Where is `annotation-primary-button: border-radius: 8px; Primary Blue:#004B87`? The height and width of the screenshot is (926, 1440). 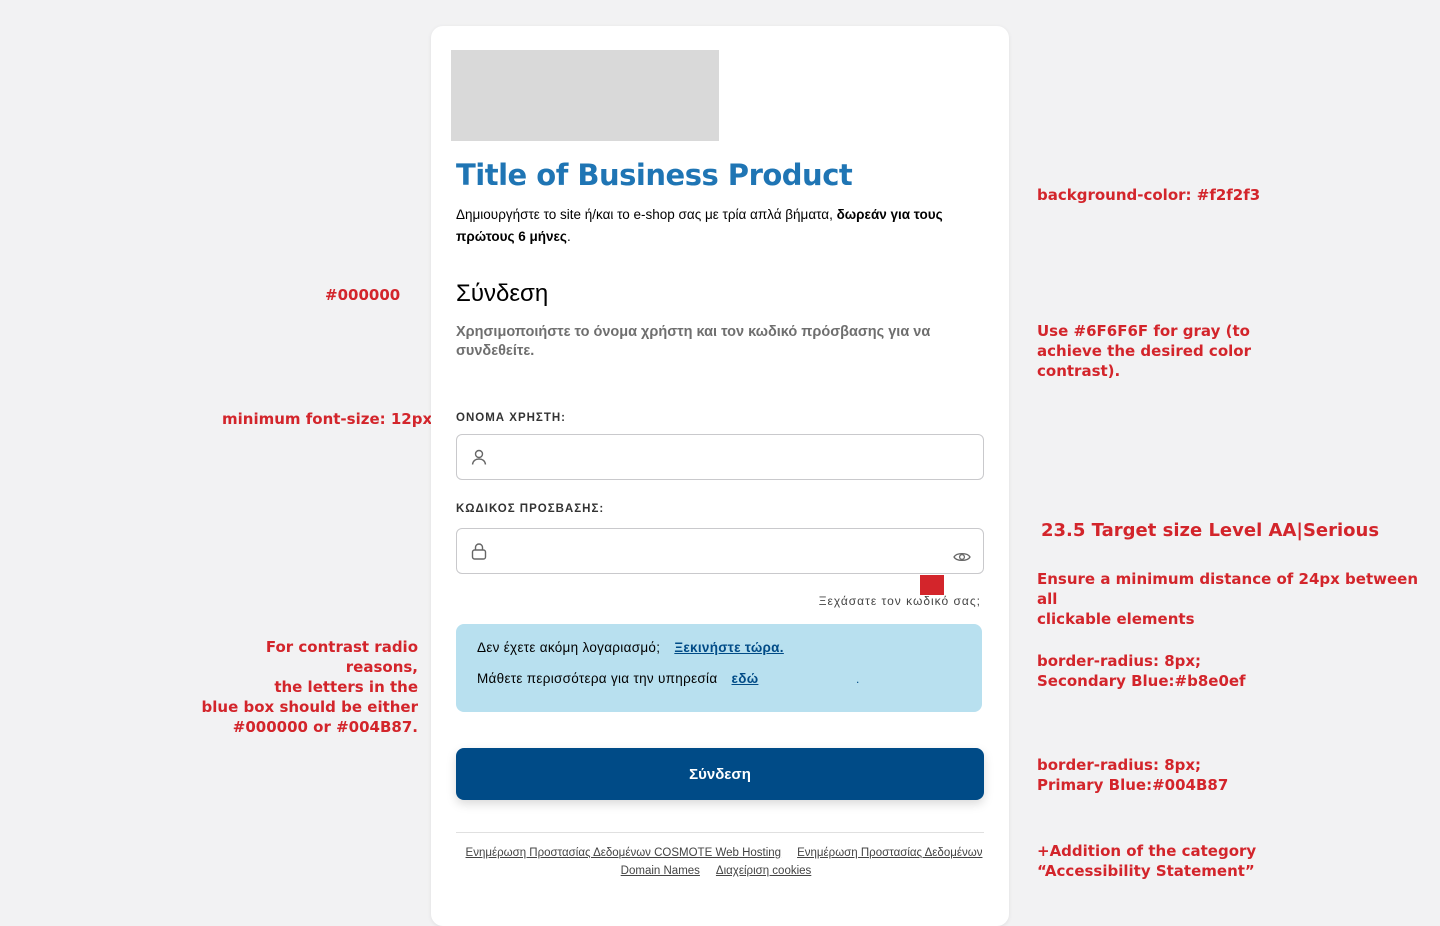 annotation-primary-button: border-radius: 8px; Primary Blue:#004B87 is located at coordinates (1132, 775).